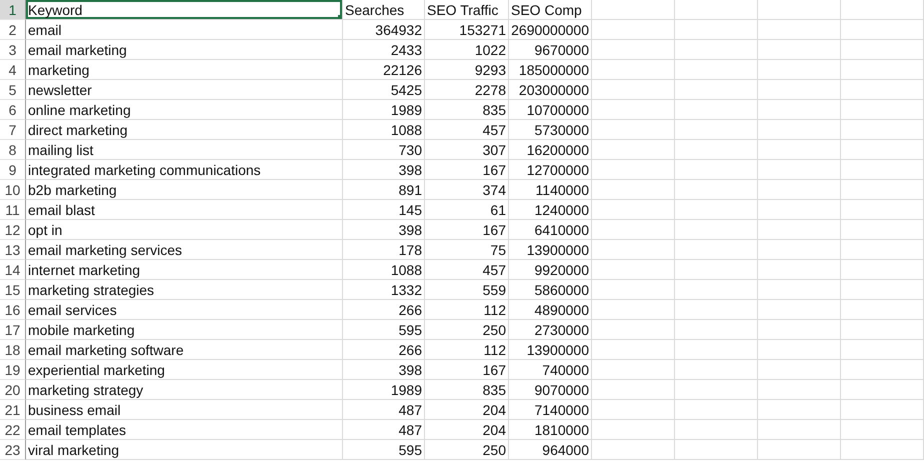 The height and width of the screenshot is (462, 924). Describe the element at coordinates (13, 190) in the screenshot. I see `row-number: 10` at that location.